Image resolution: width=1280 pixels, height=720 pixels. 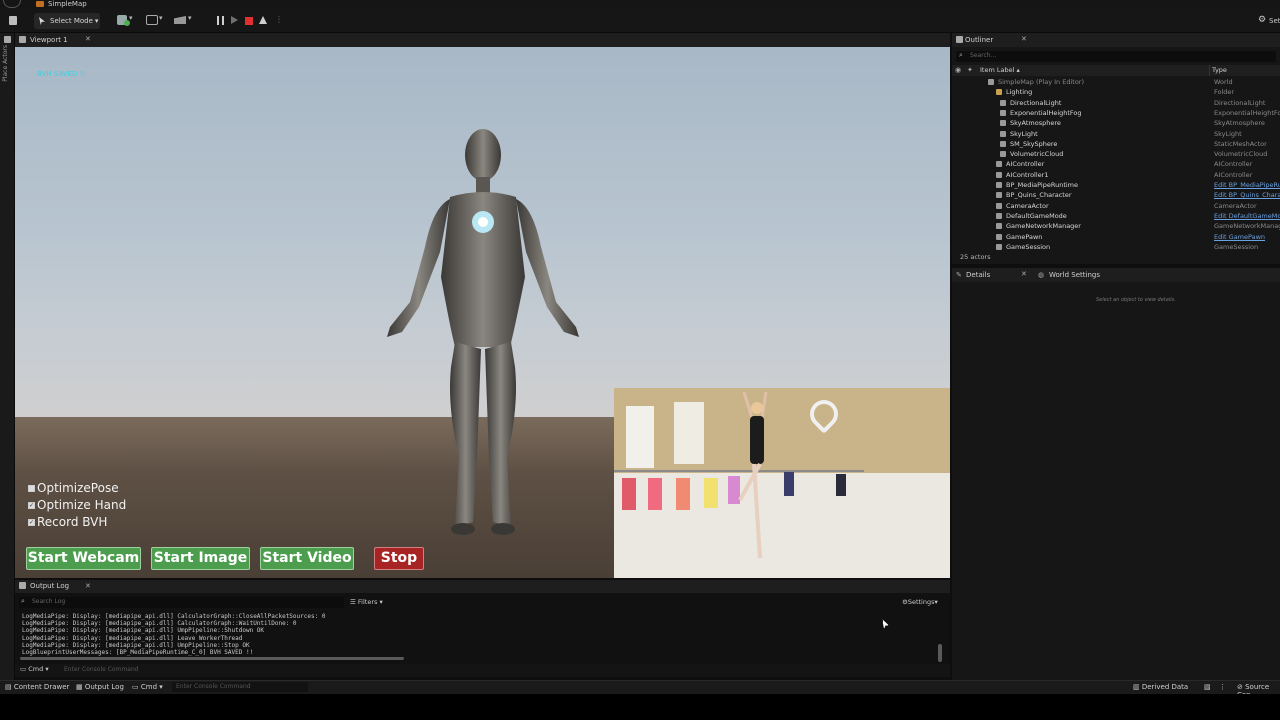 What do you see at coordinates (1035, 123) in the screenshot?
I see `outliner-item-label: SkyAtmosphere` at bounding box center [1035, 123].